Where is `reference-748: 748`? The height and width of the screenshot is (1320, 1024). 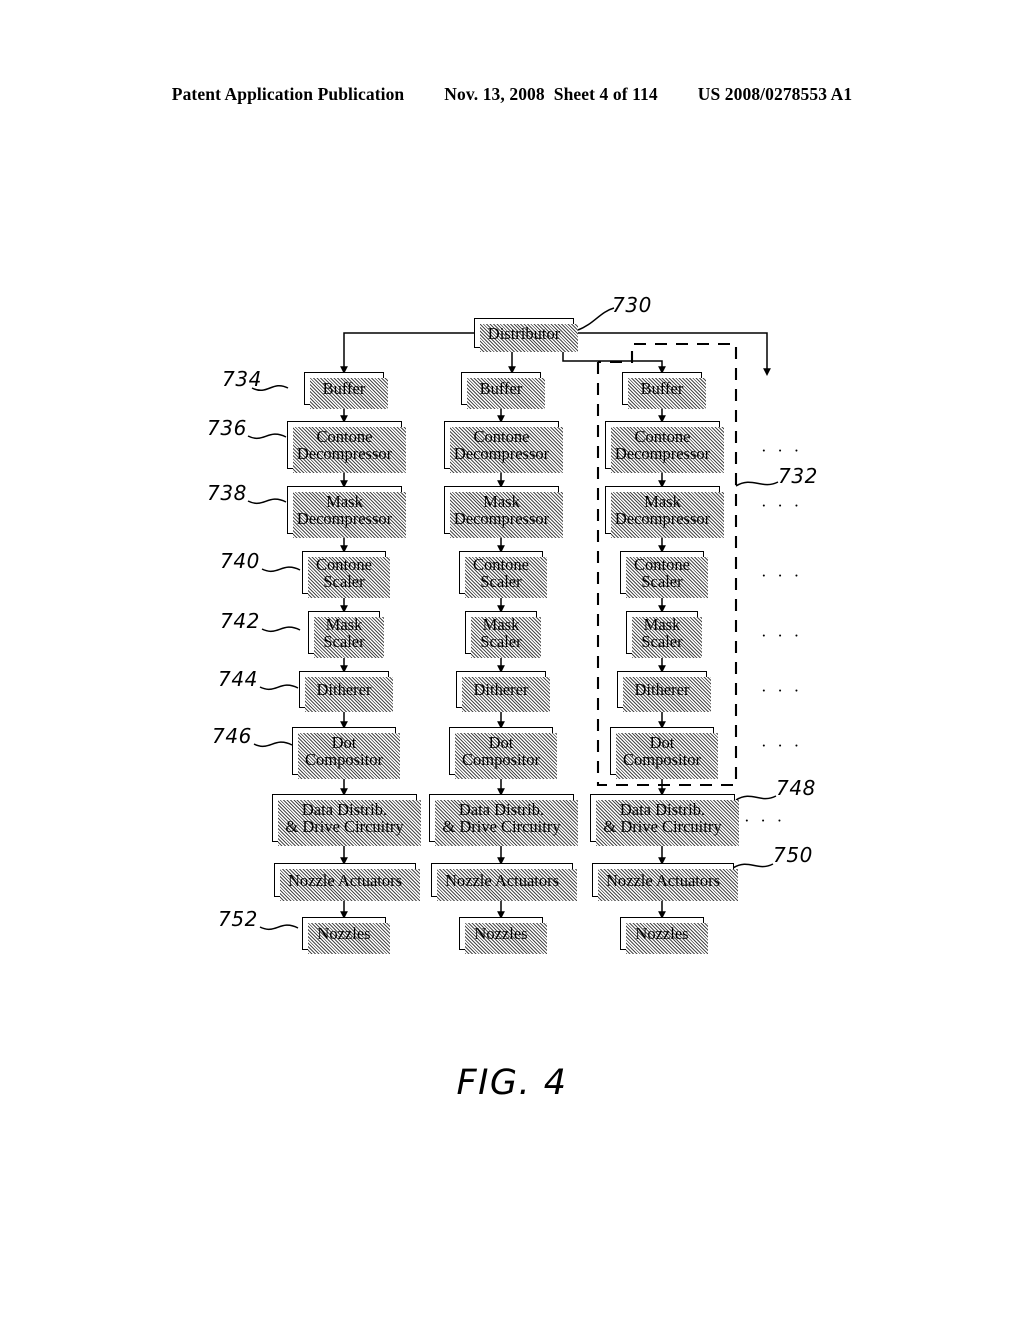 reference-748: 748 is located at coordinates (796, 788).